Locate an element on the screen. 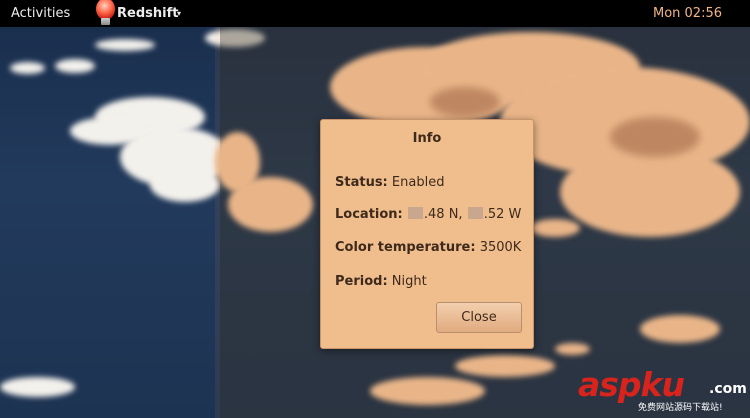  location-lon: .52 W is located at coordinates (502, 214).